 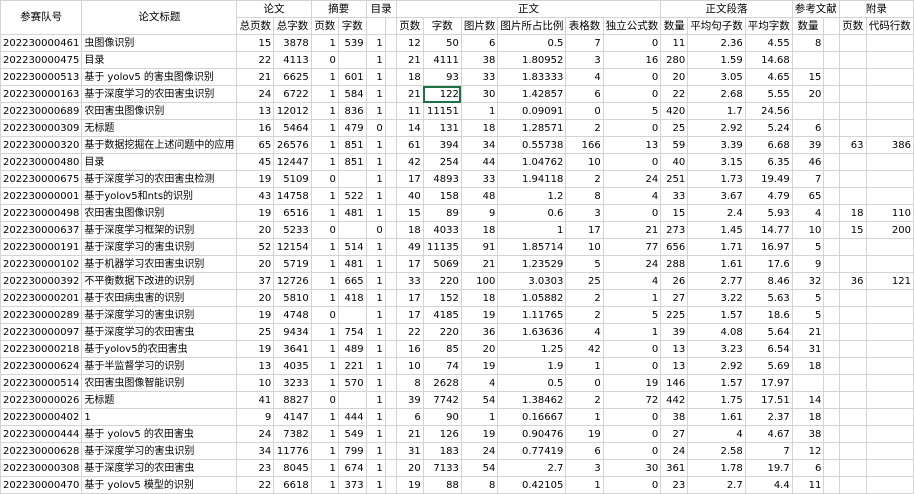 I want to click on team-id-cell: 202230000628, so click(x=41, y=451).